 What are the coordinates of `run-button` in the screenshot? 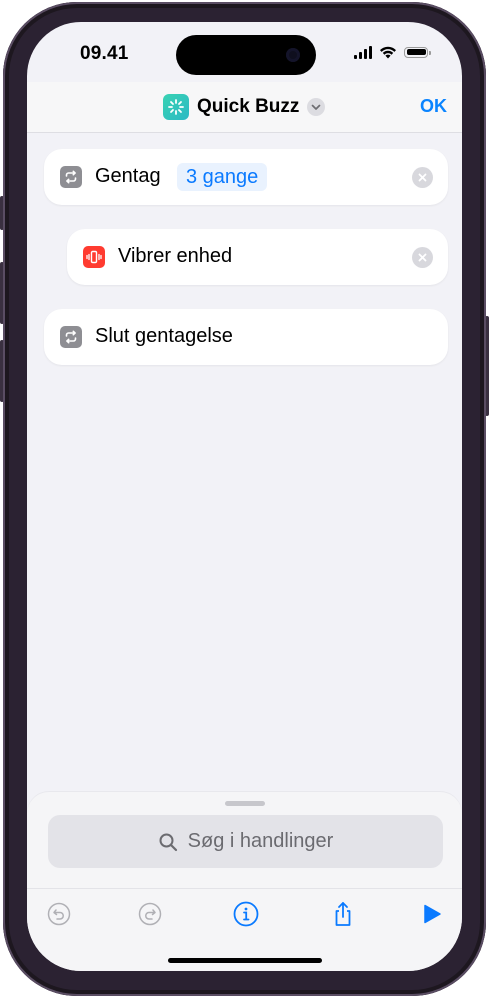 It's located at (432, 914).